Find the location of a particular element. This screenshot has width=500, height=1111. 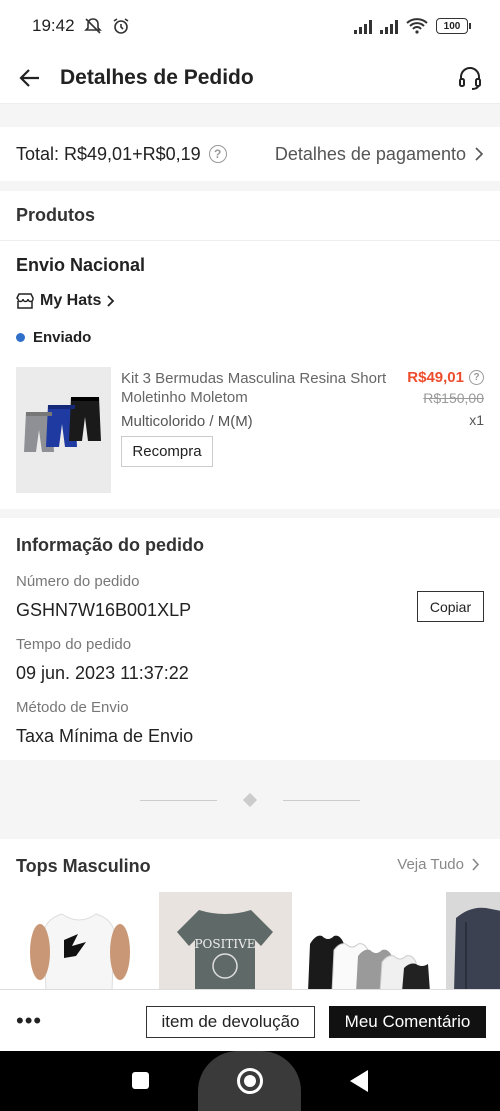

order-number: GSHN7W16B001XLP is located at coordinates (104, 610).